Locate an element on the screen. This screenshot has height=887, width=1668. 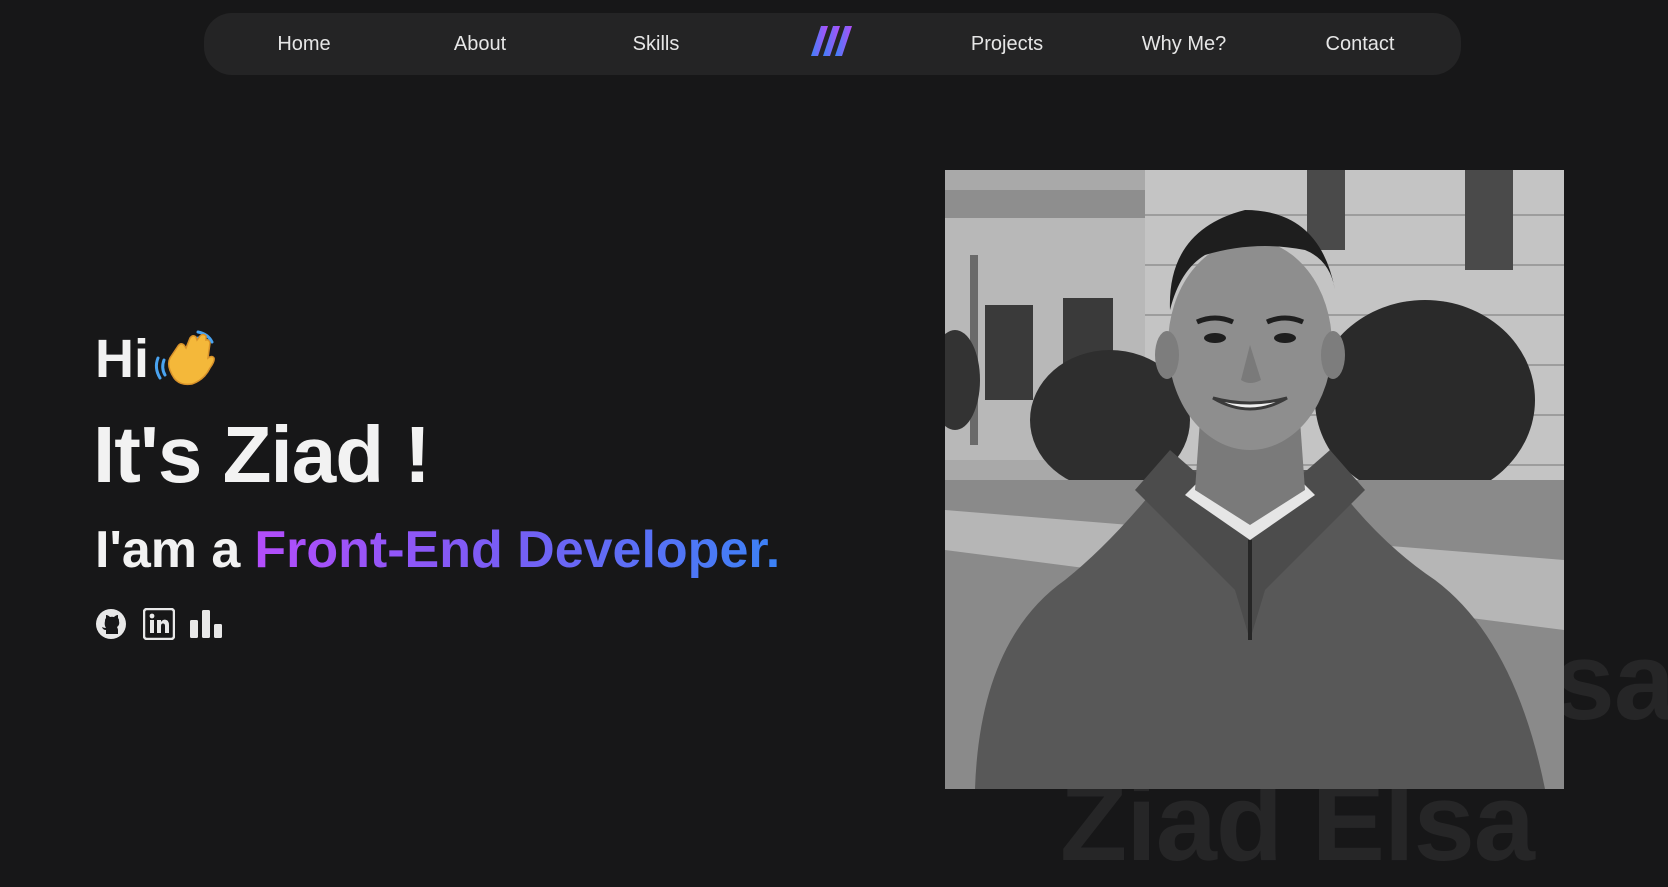
nav-link-home: Home is located at coordinates (303, 44).